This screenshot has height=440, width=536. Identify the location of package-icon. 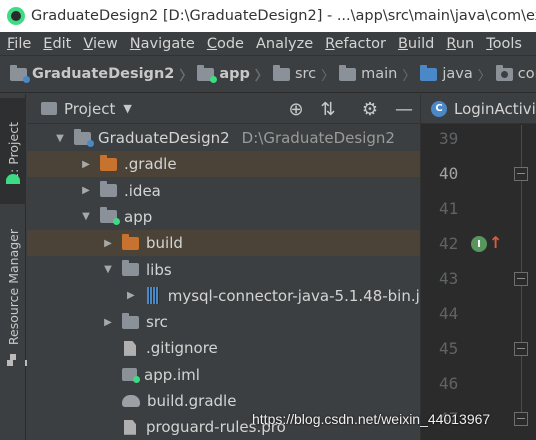
(504, 72).